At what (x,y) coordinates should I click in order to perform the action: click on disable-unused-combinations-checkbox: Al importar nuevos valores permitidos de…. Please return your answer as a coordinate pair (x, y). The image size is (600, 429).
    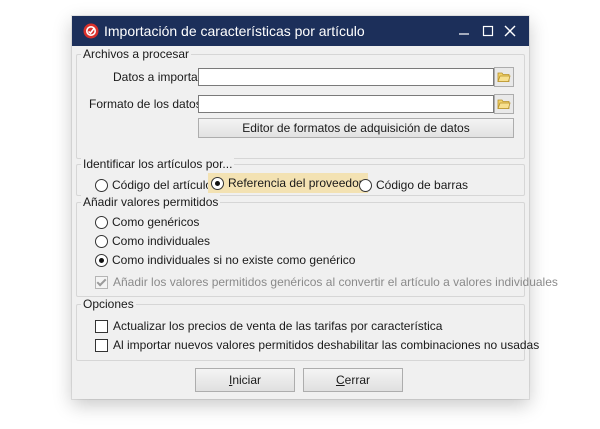
    Looking at the image, I should click on (317, 345).